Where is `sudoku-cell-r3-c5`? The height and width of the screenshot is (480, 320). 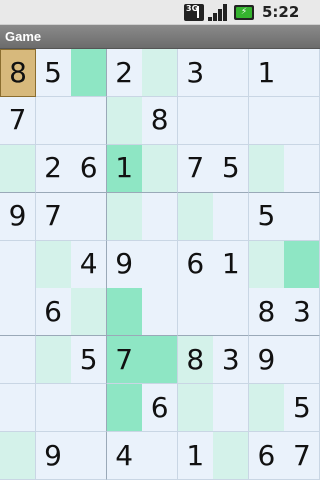
sudoku-cell-r3-c5 is located at coordinates (160, 168).